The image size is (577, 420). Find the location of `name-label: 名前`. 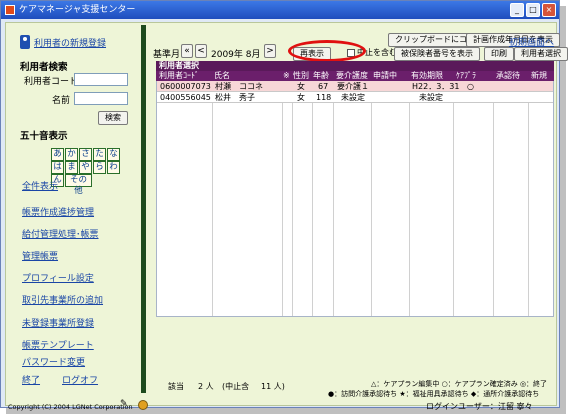

name-label: 名前 is located at coordinates (61, 101).